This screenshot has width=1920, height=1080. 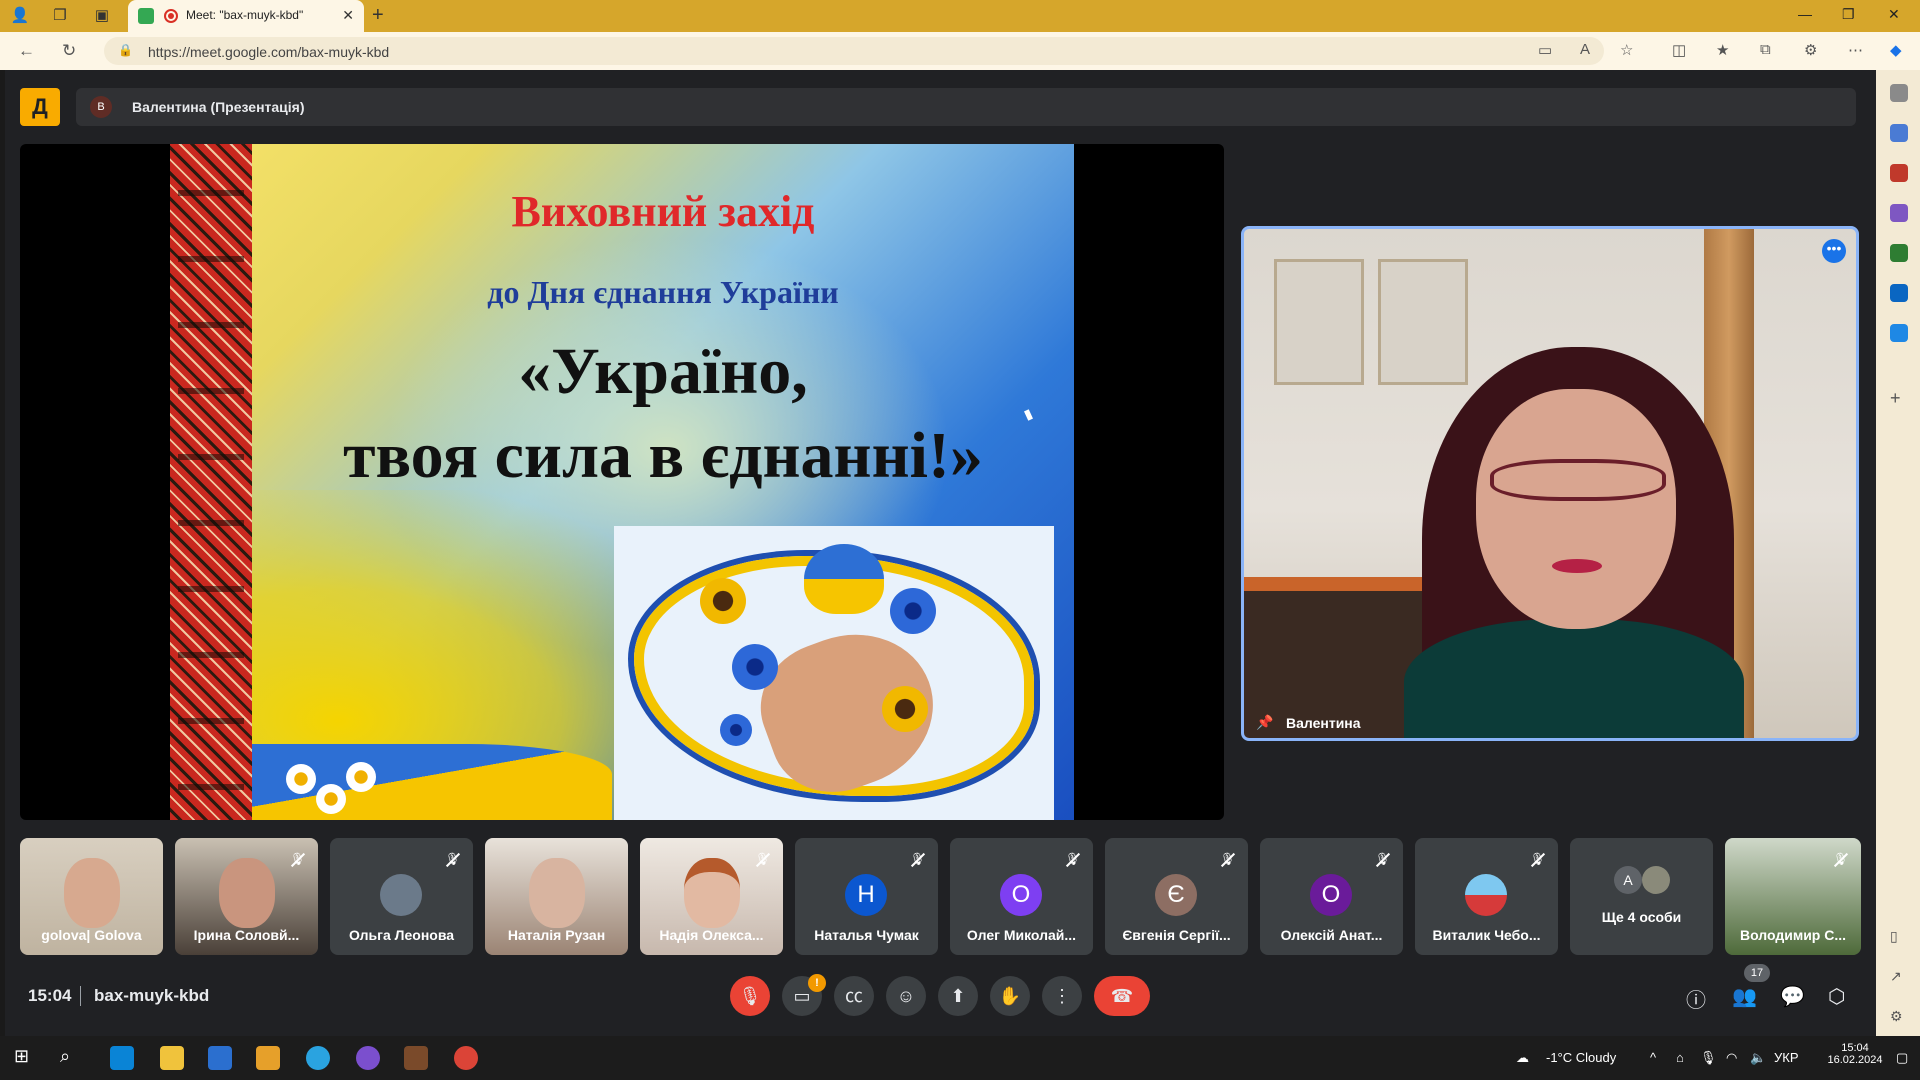 I want to click on captions-button: ㏄, so click(x=854, y=996).